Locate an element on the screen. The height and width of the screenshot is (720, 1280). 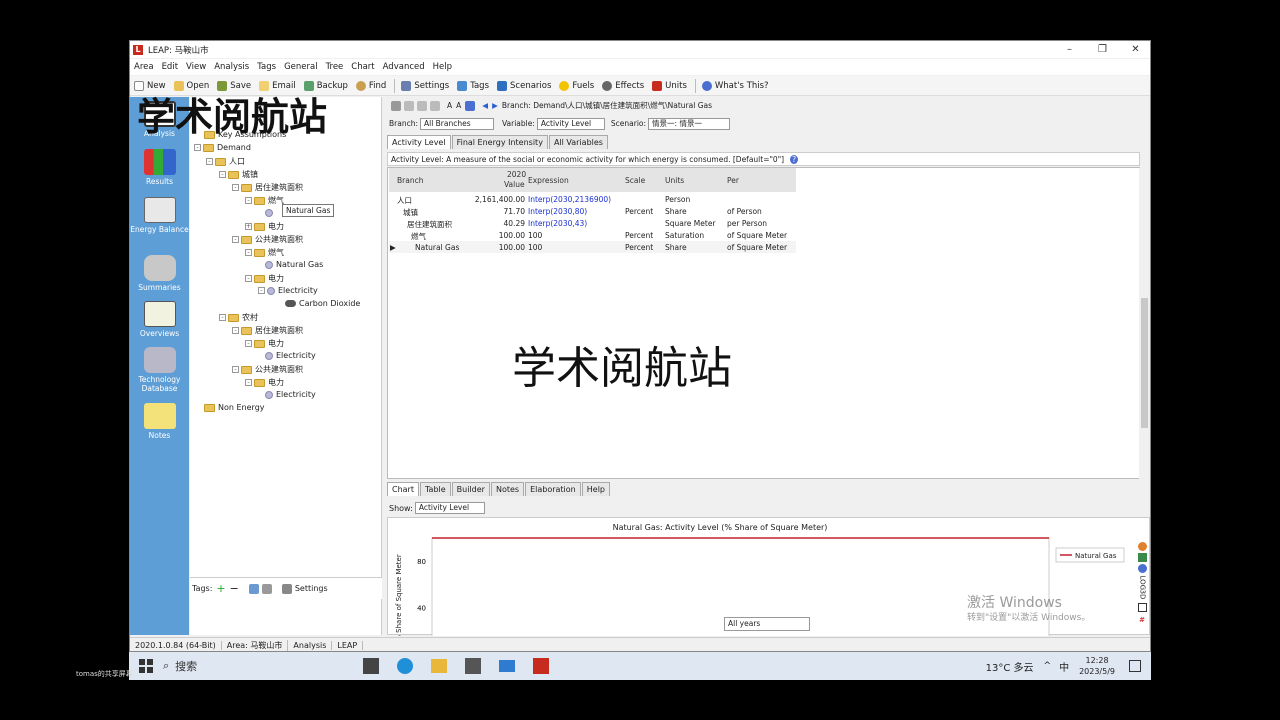
tags-button: Tags is located at coordinates (473, 85).